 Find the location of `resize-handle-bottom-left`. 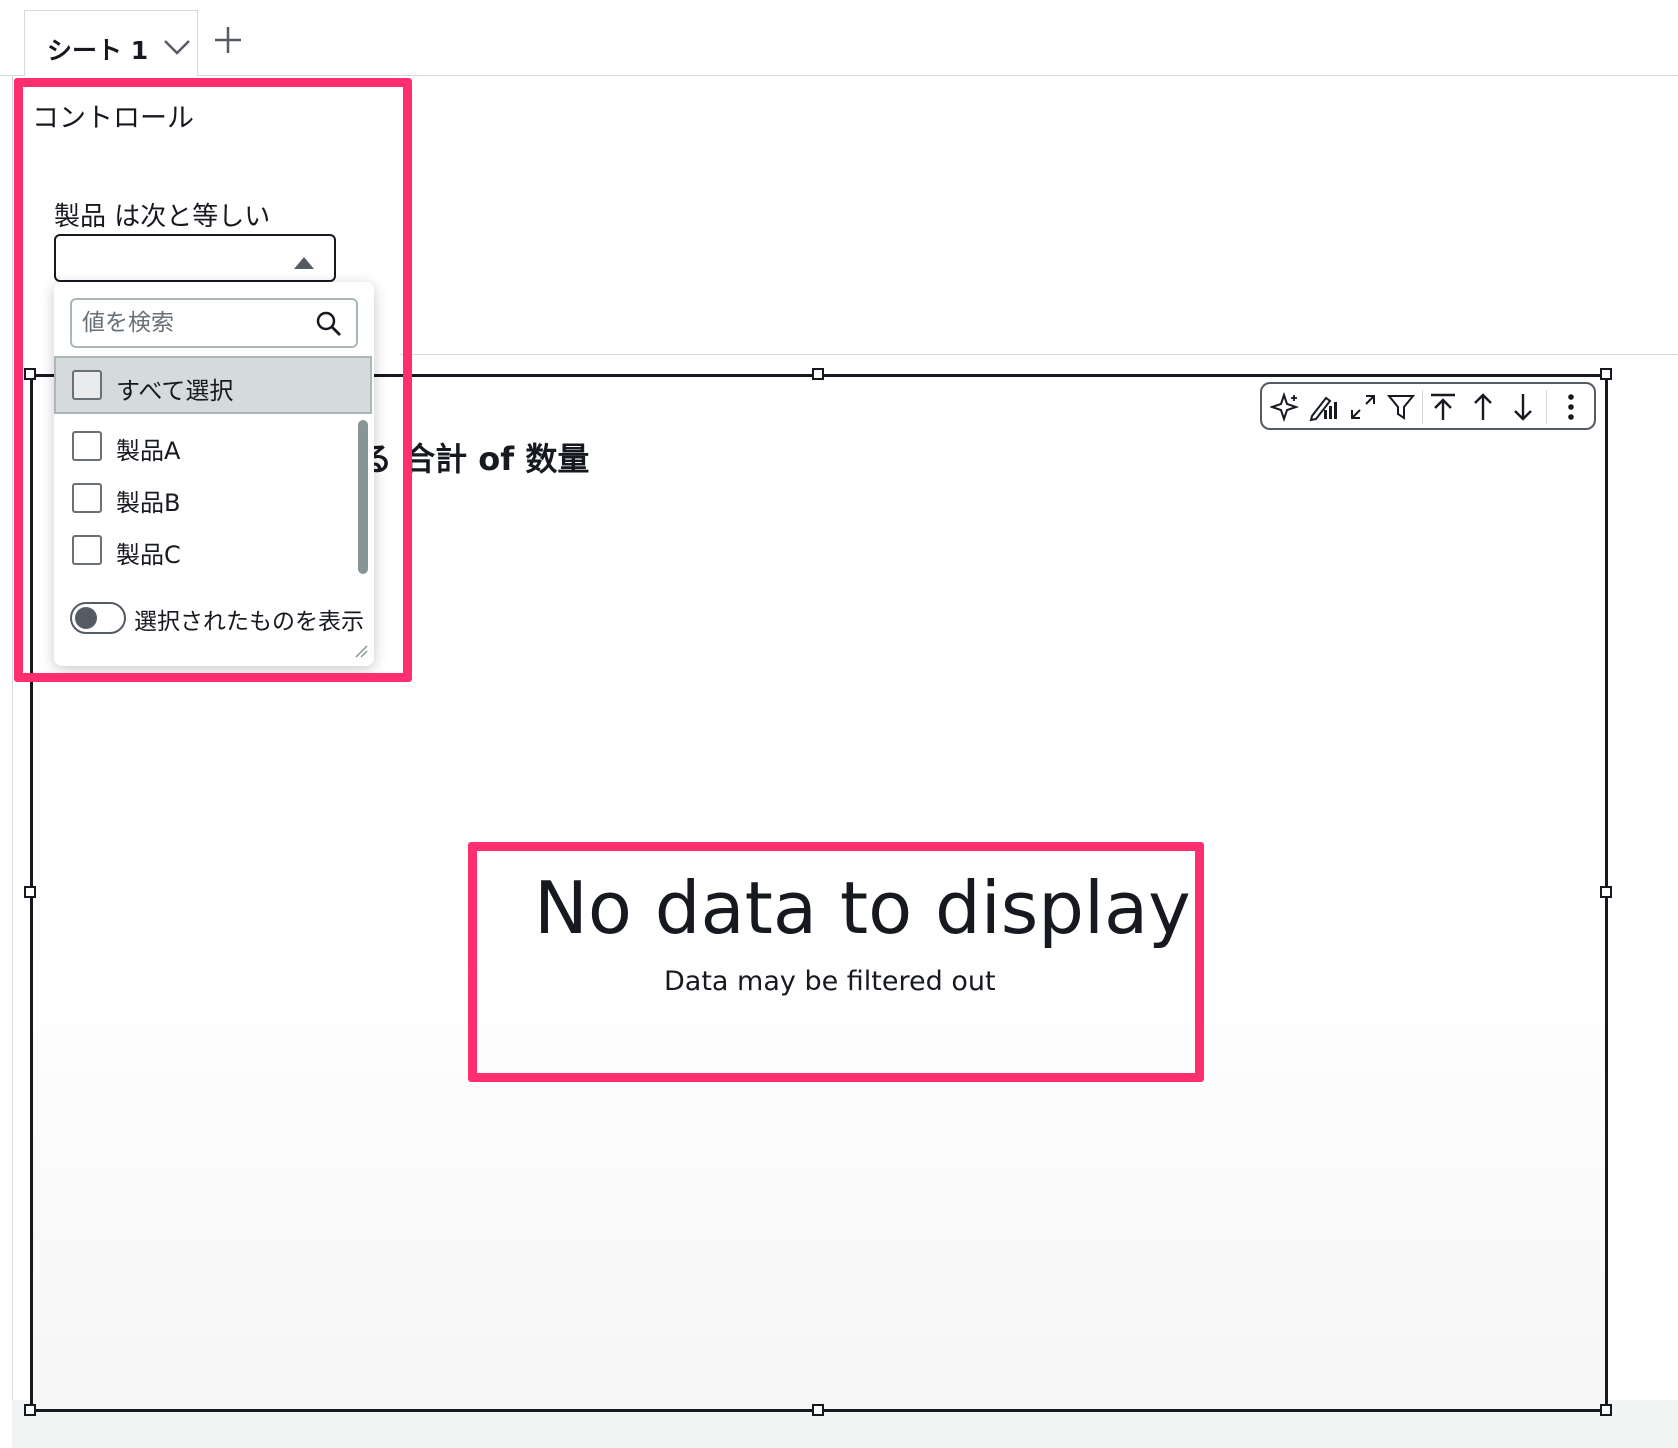

resize-handle-bottom-left is located at coordinates (30, 1410).